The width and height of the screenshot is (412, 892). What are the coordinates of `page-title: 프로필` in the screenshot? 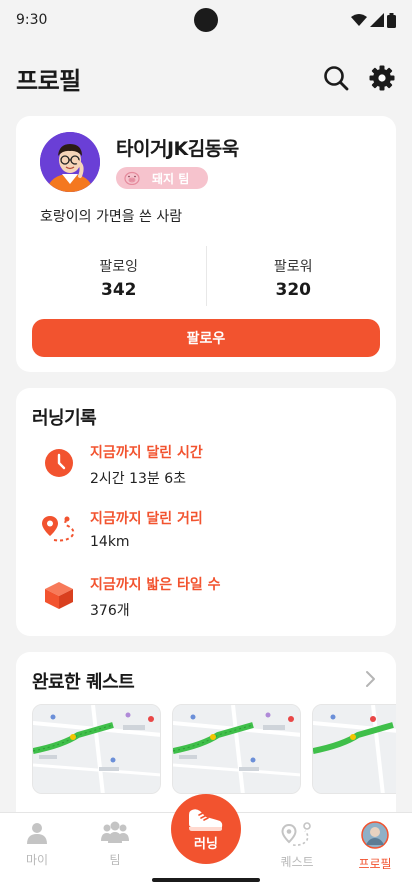 It's located at (48, 80).